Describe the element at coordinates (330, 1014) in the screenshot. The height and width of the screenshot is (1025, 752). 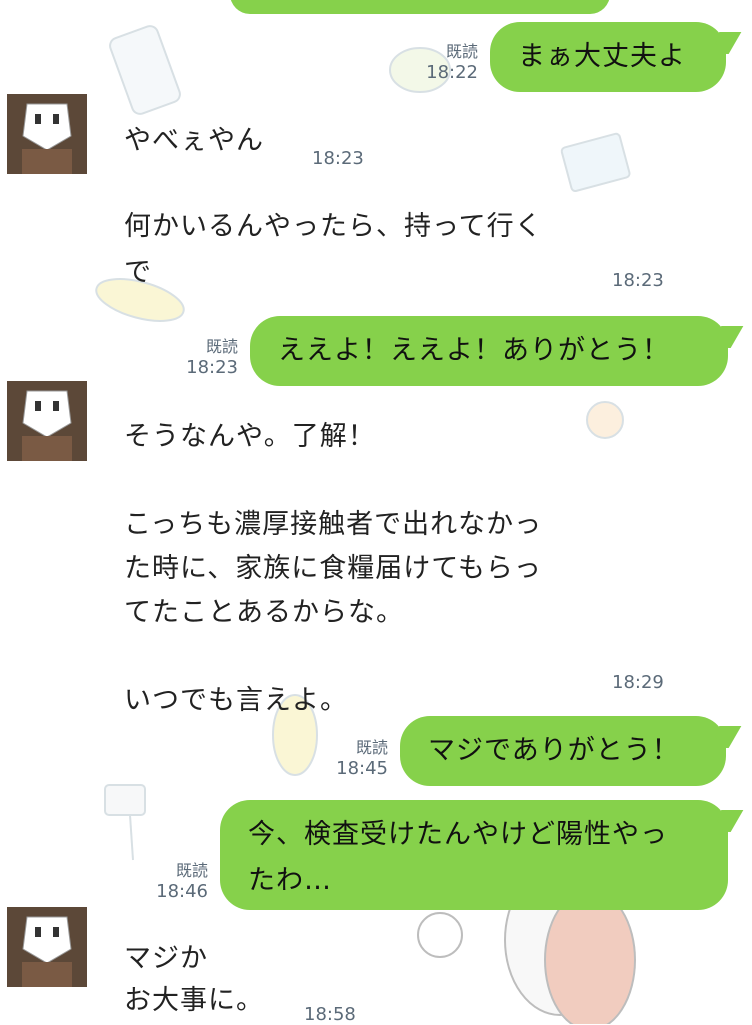
I see `message-time: 18:58` at that location.